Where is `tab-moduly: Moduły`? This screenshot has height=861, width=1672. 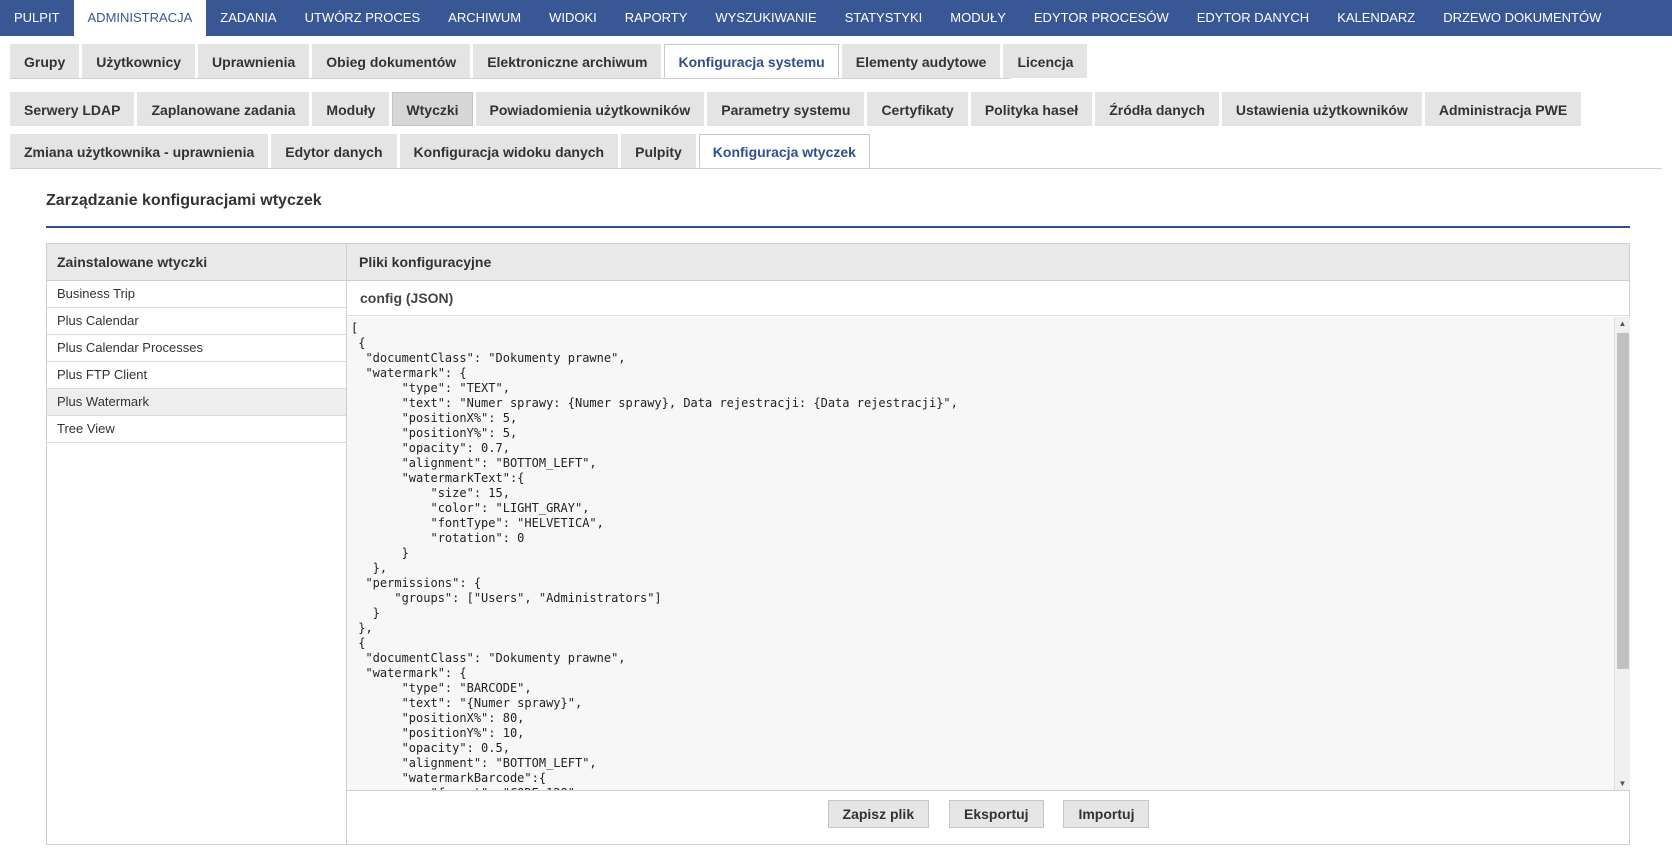
tab-moduly: Moduły is located at coordinates (351, 109).